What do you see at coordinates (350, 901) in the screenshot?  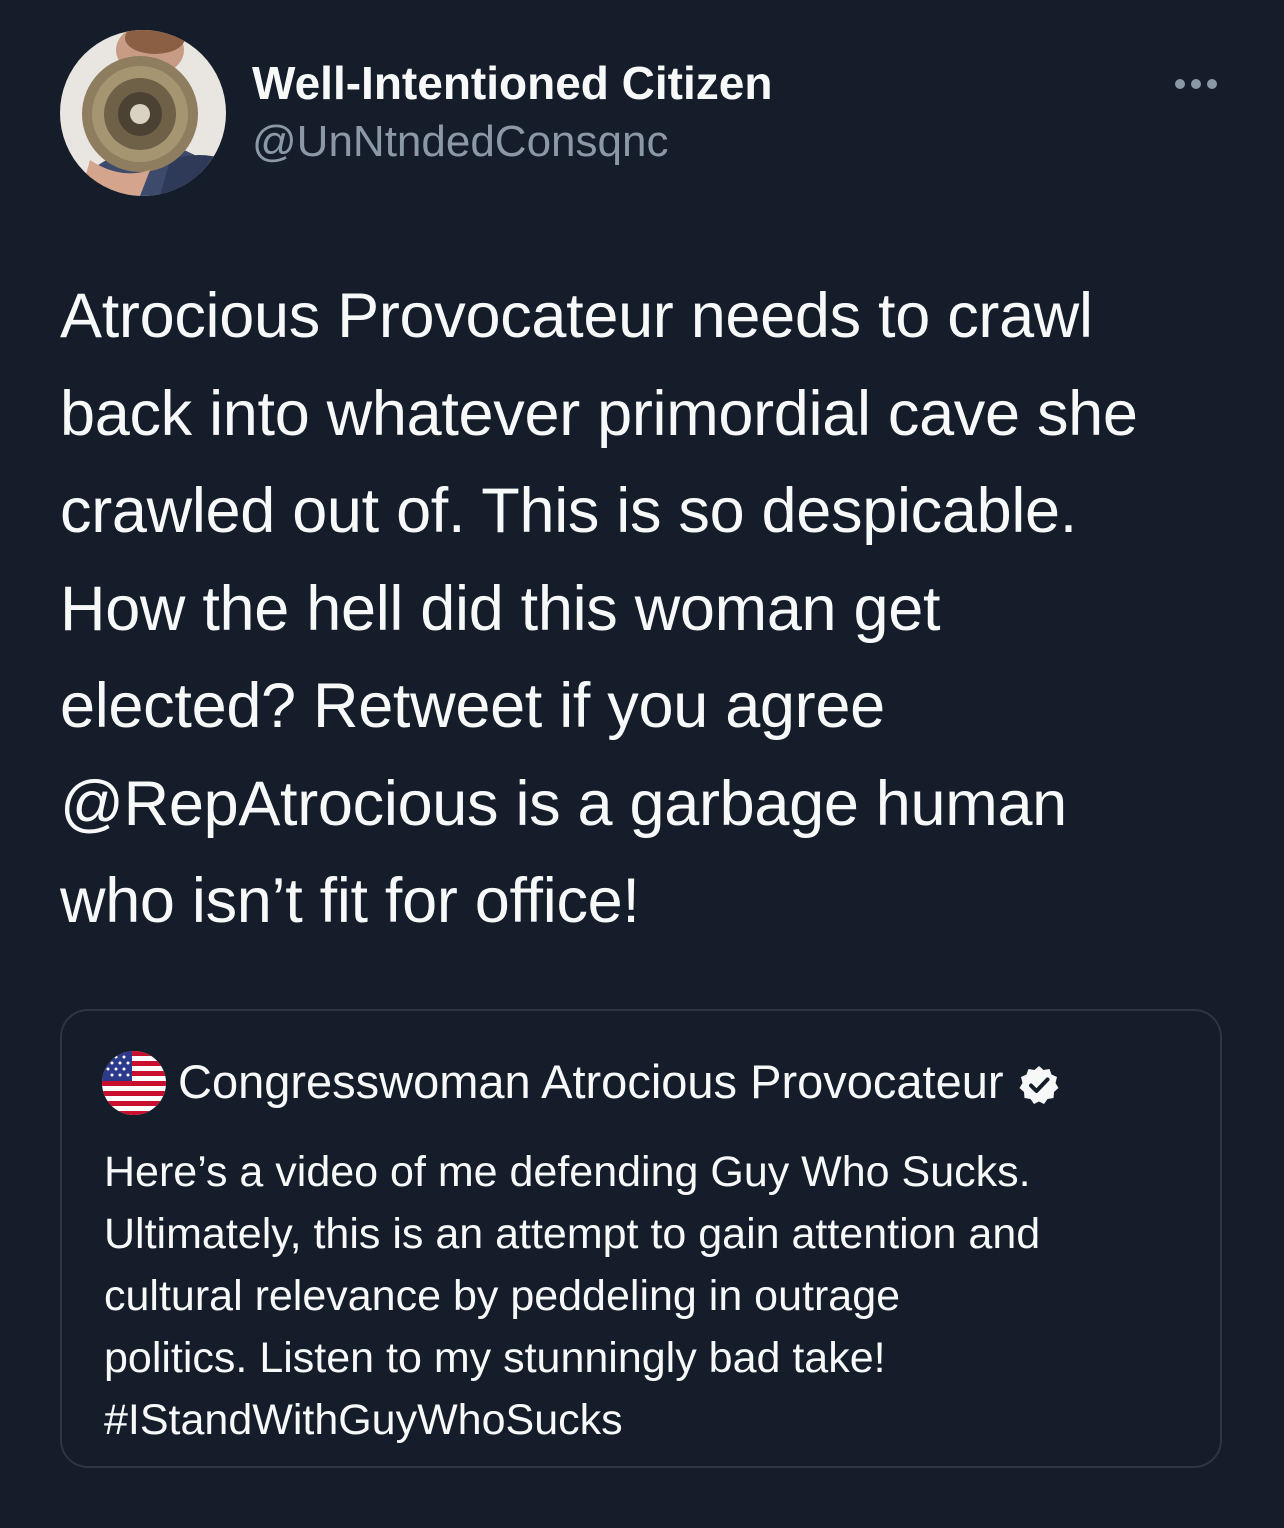 I see `tweet-text-line: who isn’t fit for office!` at bounding box center [350, 901].